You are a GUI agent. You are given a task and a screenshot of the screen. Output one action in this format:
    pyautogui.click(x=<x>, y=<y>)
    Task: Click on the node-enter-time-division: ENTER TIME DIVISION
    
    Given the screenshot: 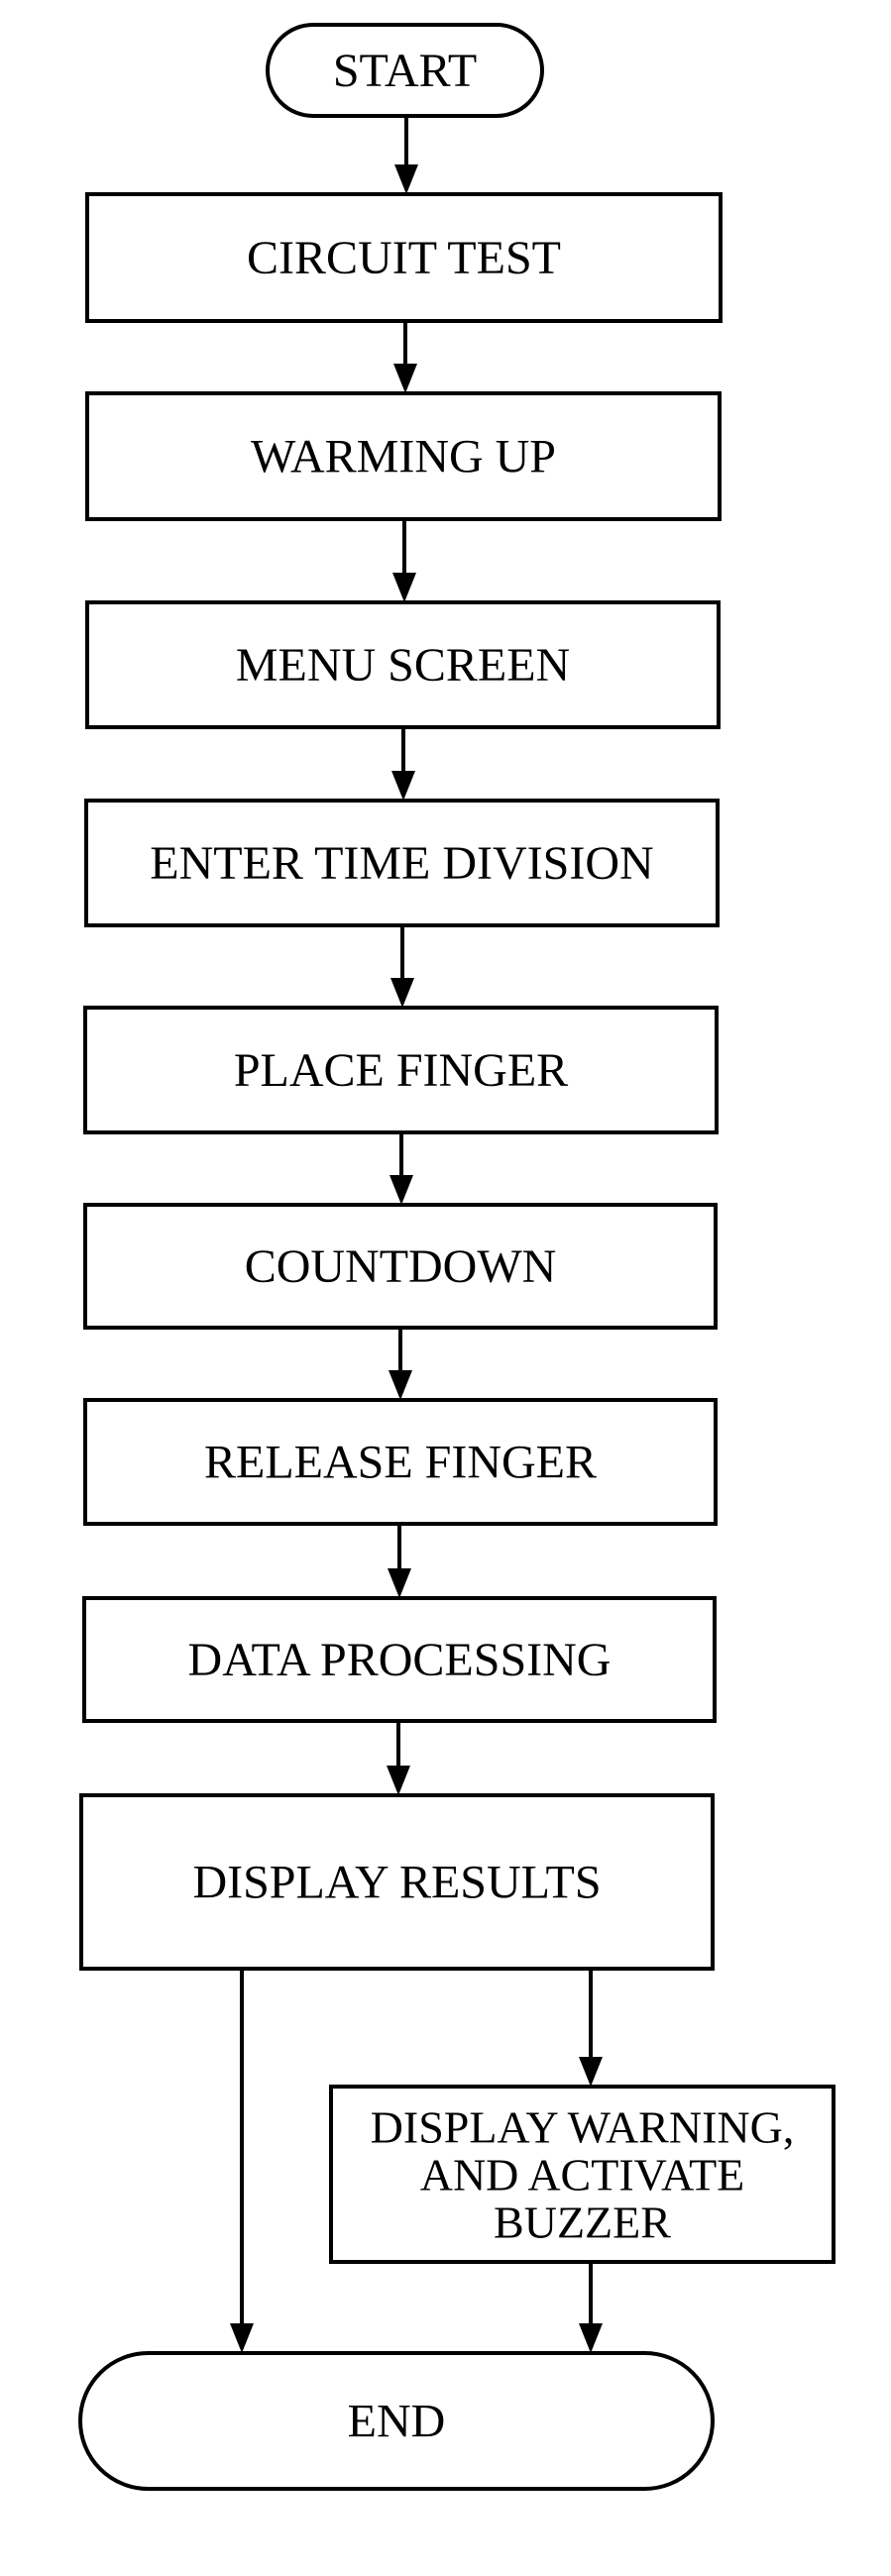 What is the action you would take?
    pyautogui.click(x=402, y=863)
    